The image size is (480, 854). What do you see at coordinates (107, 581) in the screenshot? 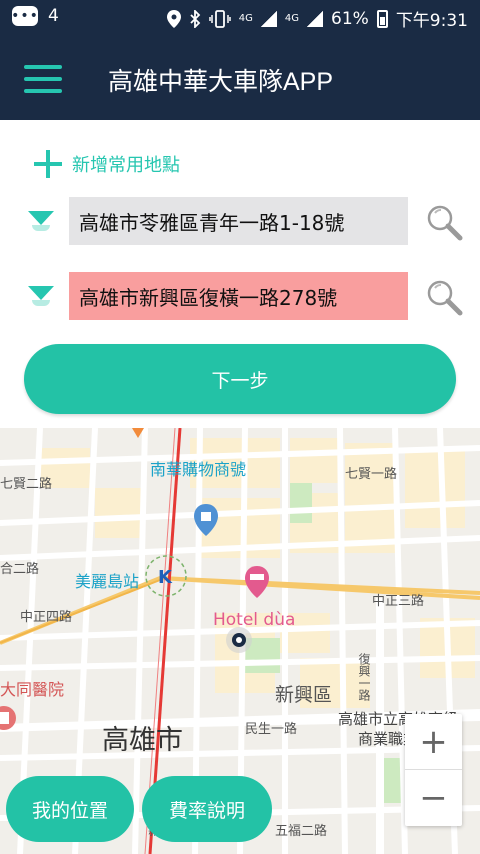
I see `poi-station-label: 美麗島站` at bounding box center [107, 581].